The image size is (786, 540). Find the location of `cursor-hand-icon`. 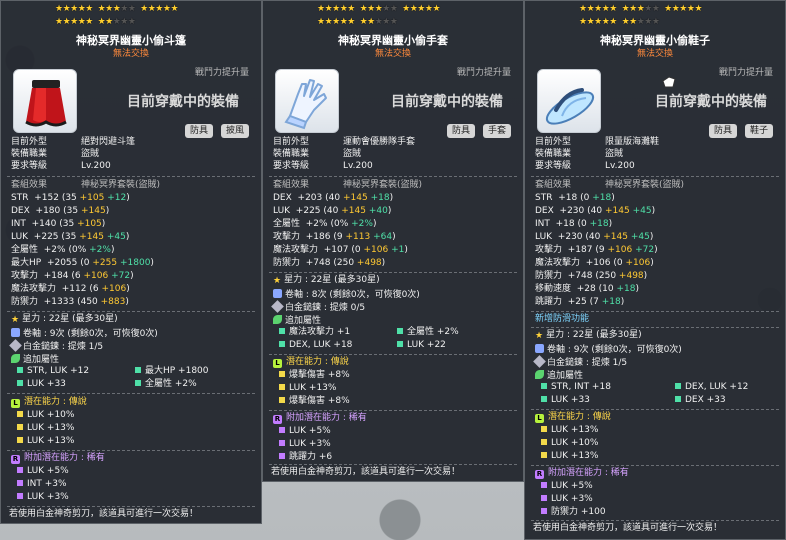

cursor-hand-icon is located at coordinates (669, 82).